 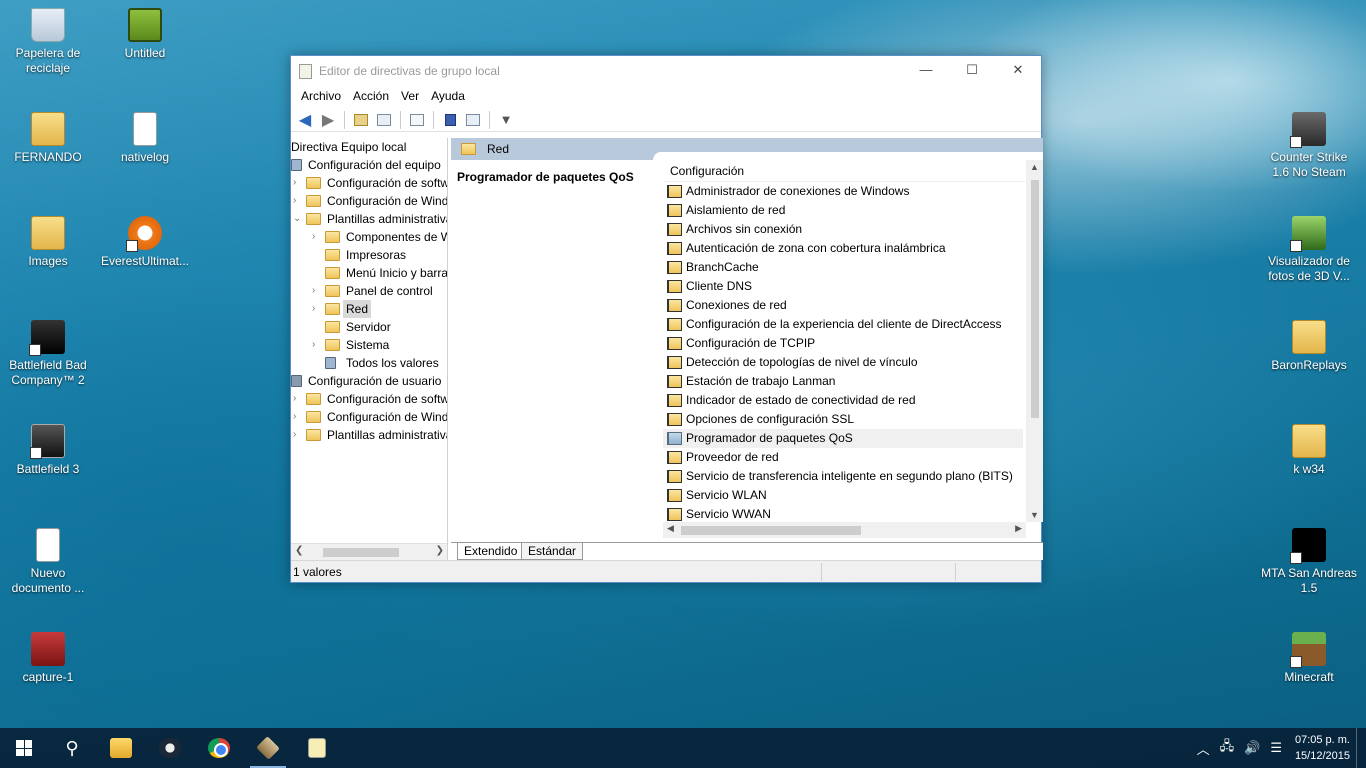 What do you see at coordinates (145, 34) in the screenshot?
I see `desktop-icon-untitled: Untitled` at bounding box center [145, 34].